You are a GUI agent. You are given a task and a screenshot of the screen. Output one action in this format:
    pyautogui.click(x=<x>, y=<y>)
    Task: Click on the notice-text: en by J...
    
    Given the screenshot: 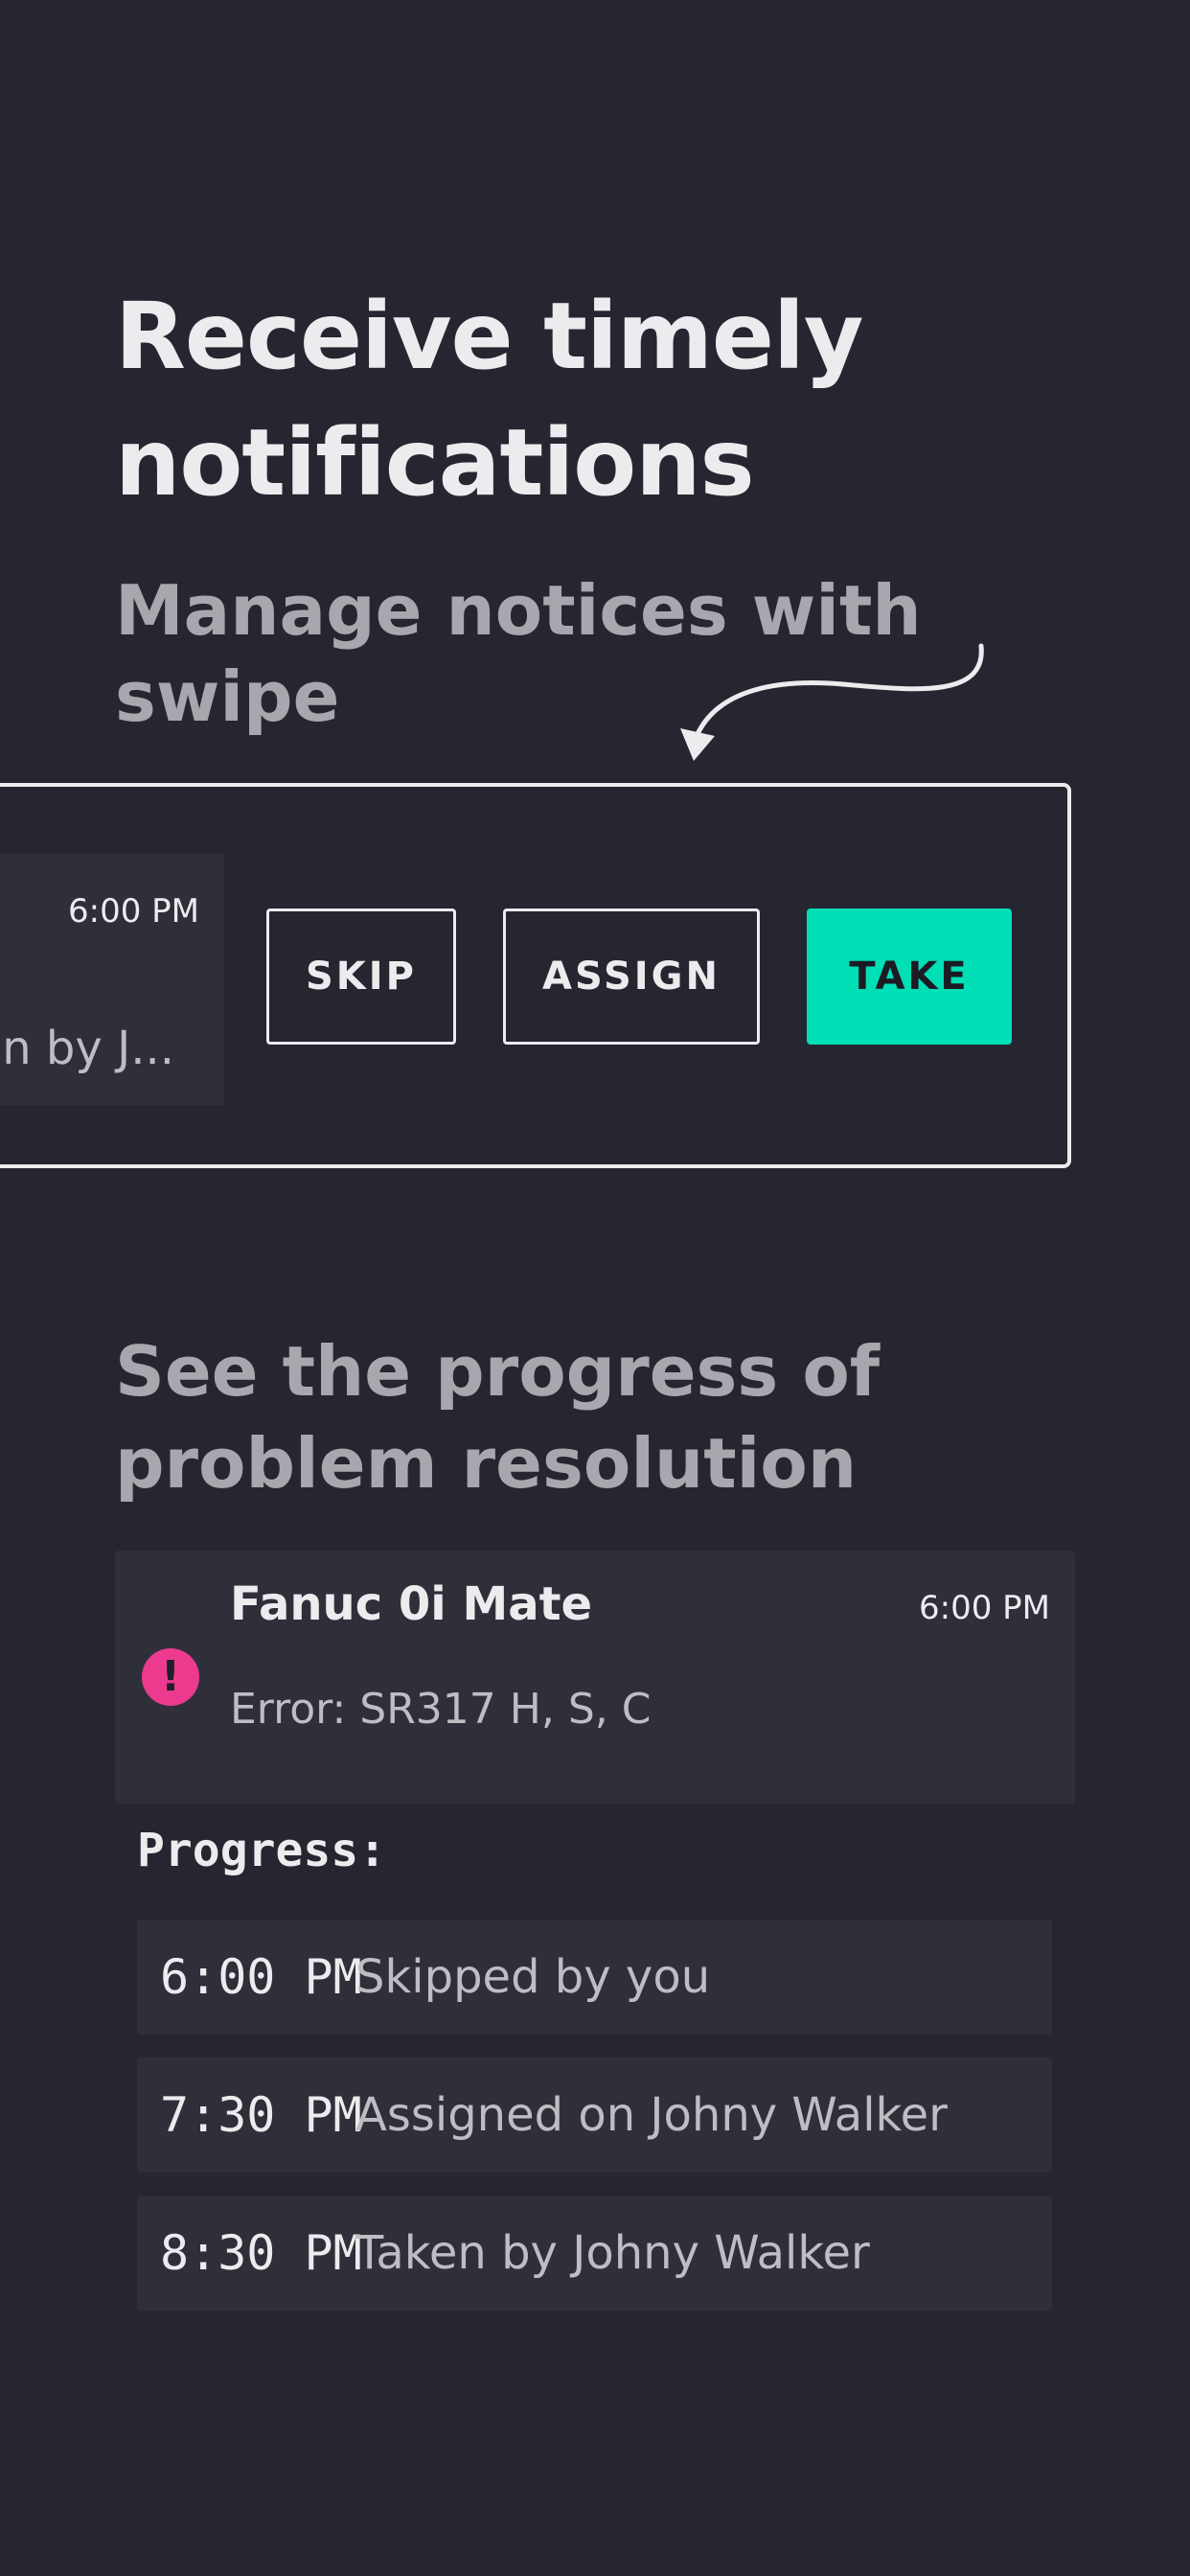 What is the action you would take?
    pyautogui.click(x=87, y=1048)
    